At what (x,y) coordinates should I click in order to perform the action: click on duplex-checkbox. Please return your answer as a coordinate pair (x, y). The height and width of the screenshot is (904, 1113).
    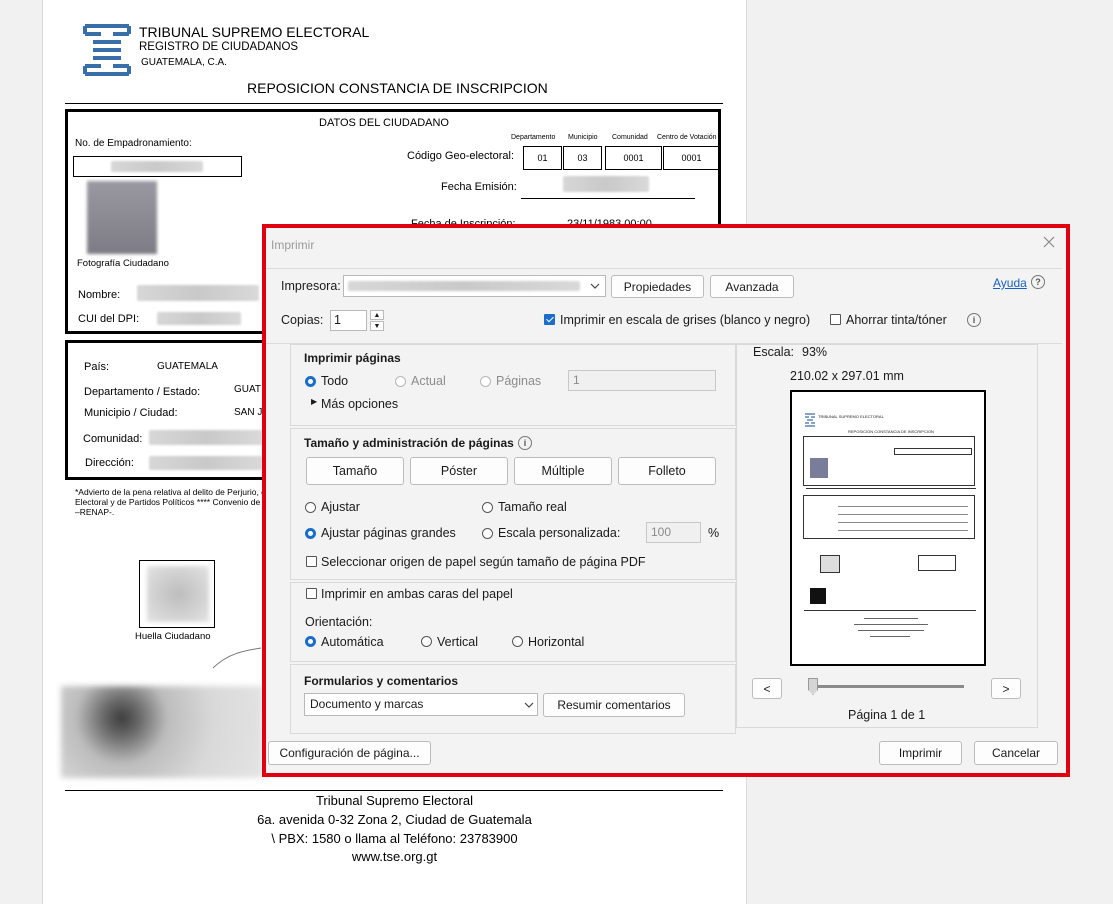
    Looking at the image, I should click on (311, 593).